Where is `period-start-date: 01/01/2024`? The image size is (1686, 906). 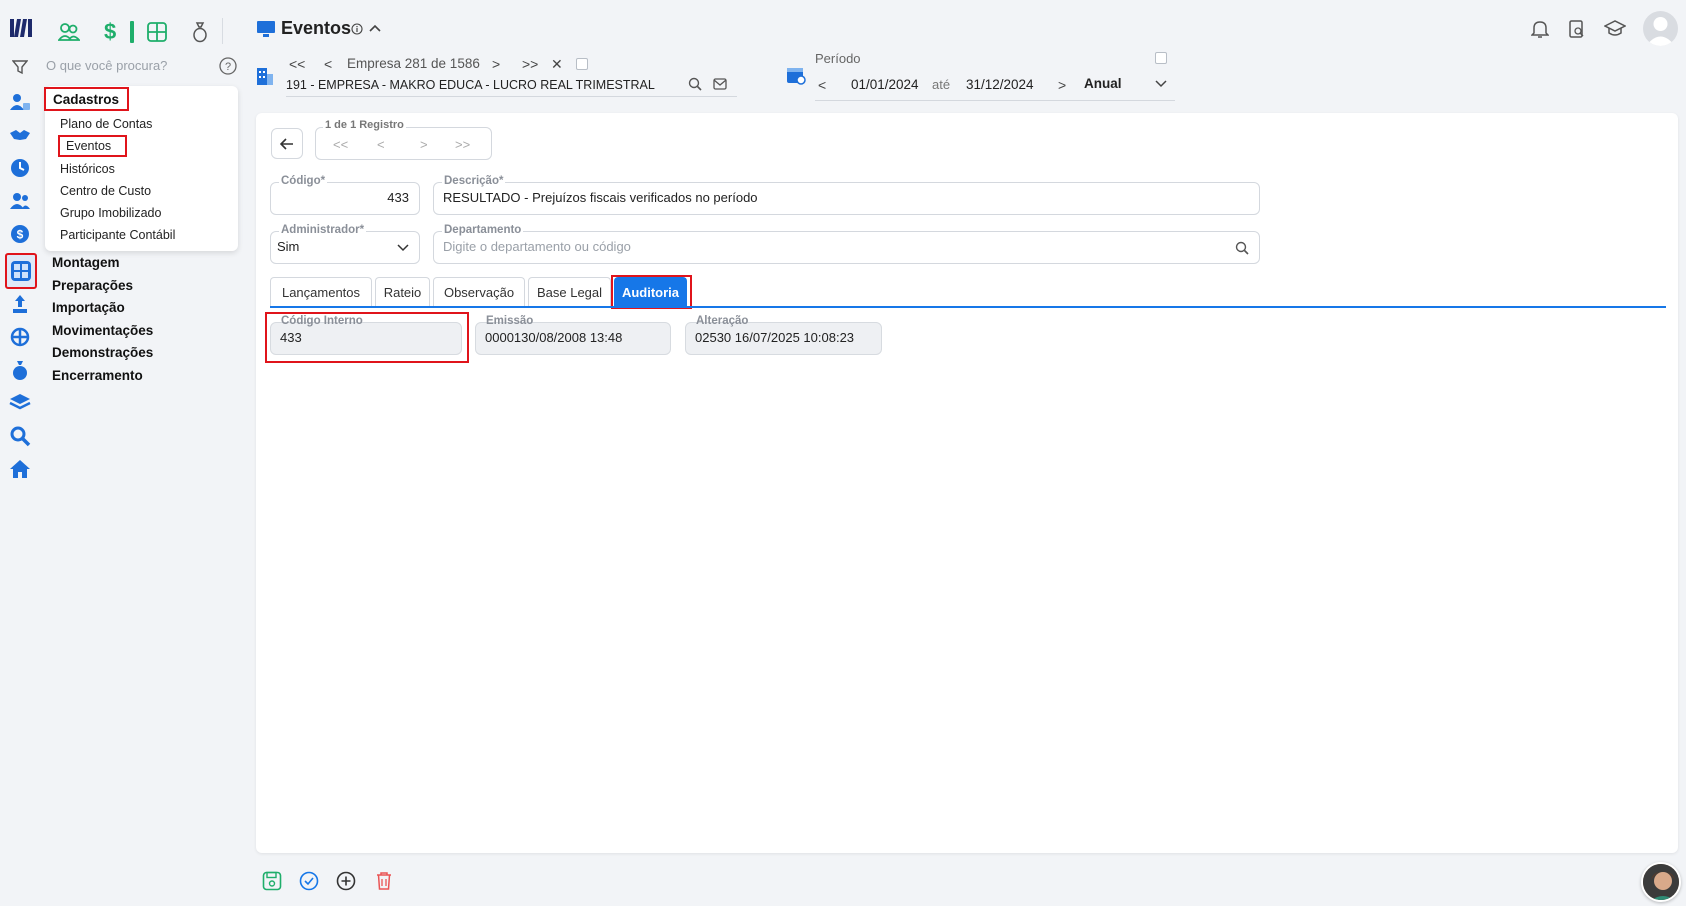
period-start-date: 01/01/2024 is located at coordinates (885, 84).